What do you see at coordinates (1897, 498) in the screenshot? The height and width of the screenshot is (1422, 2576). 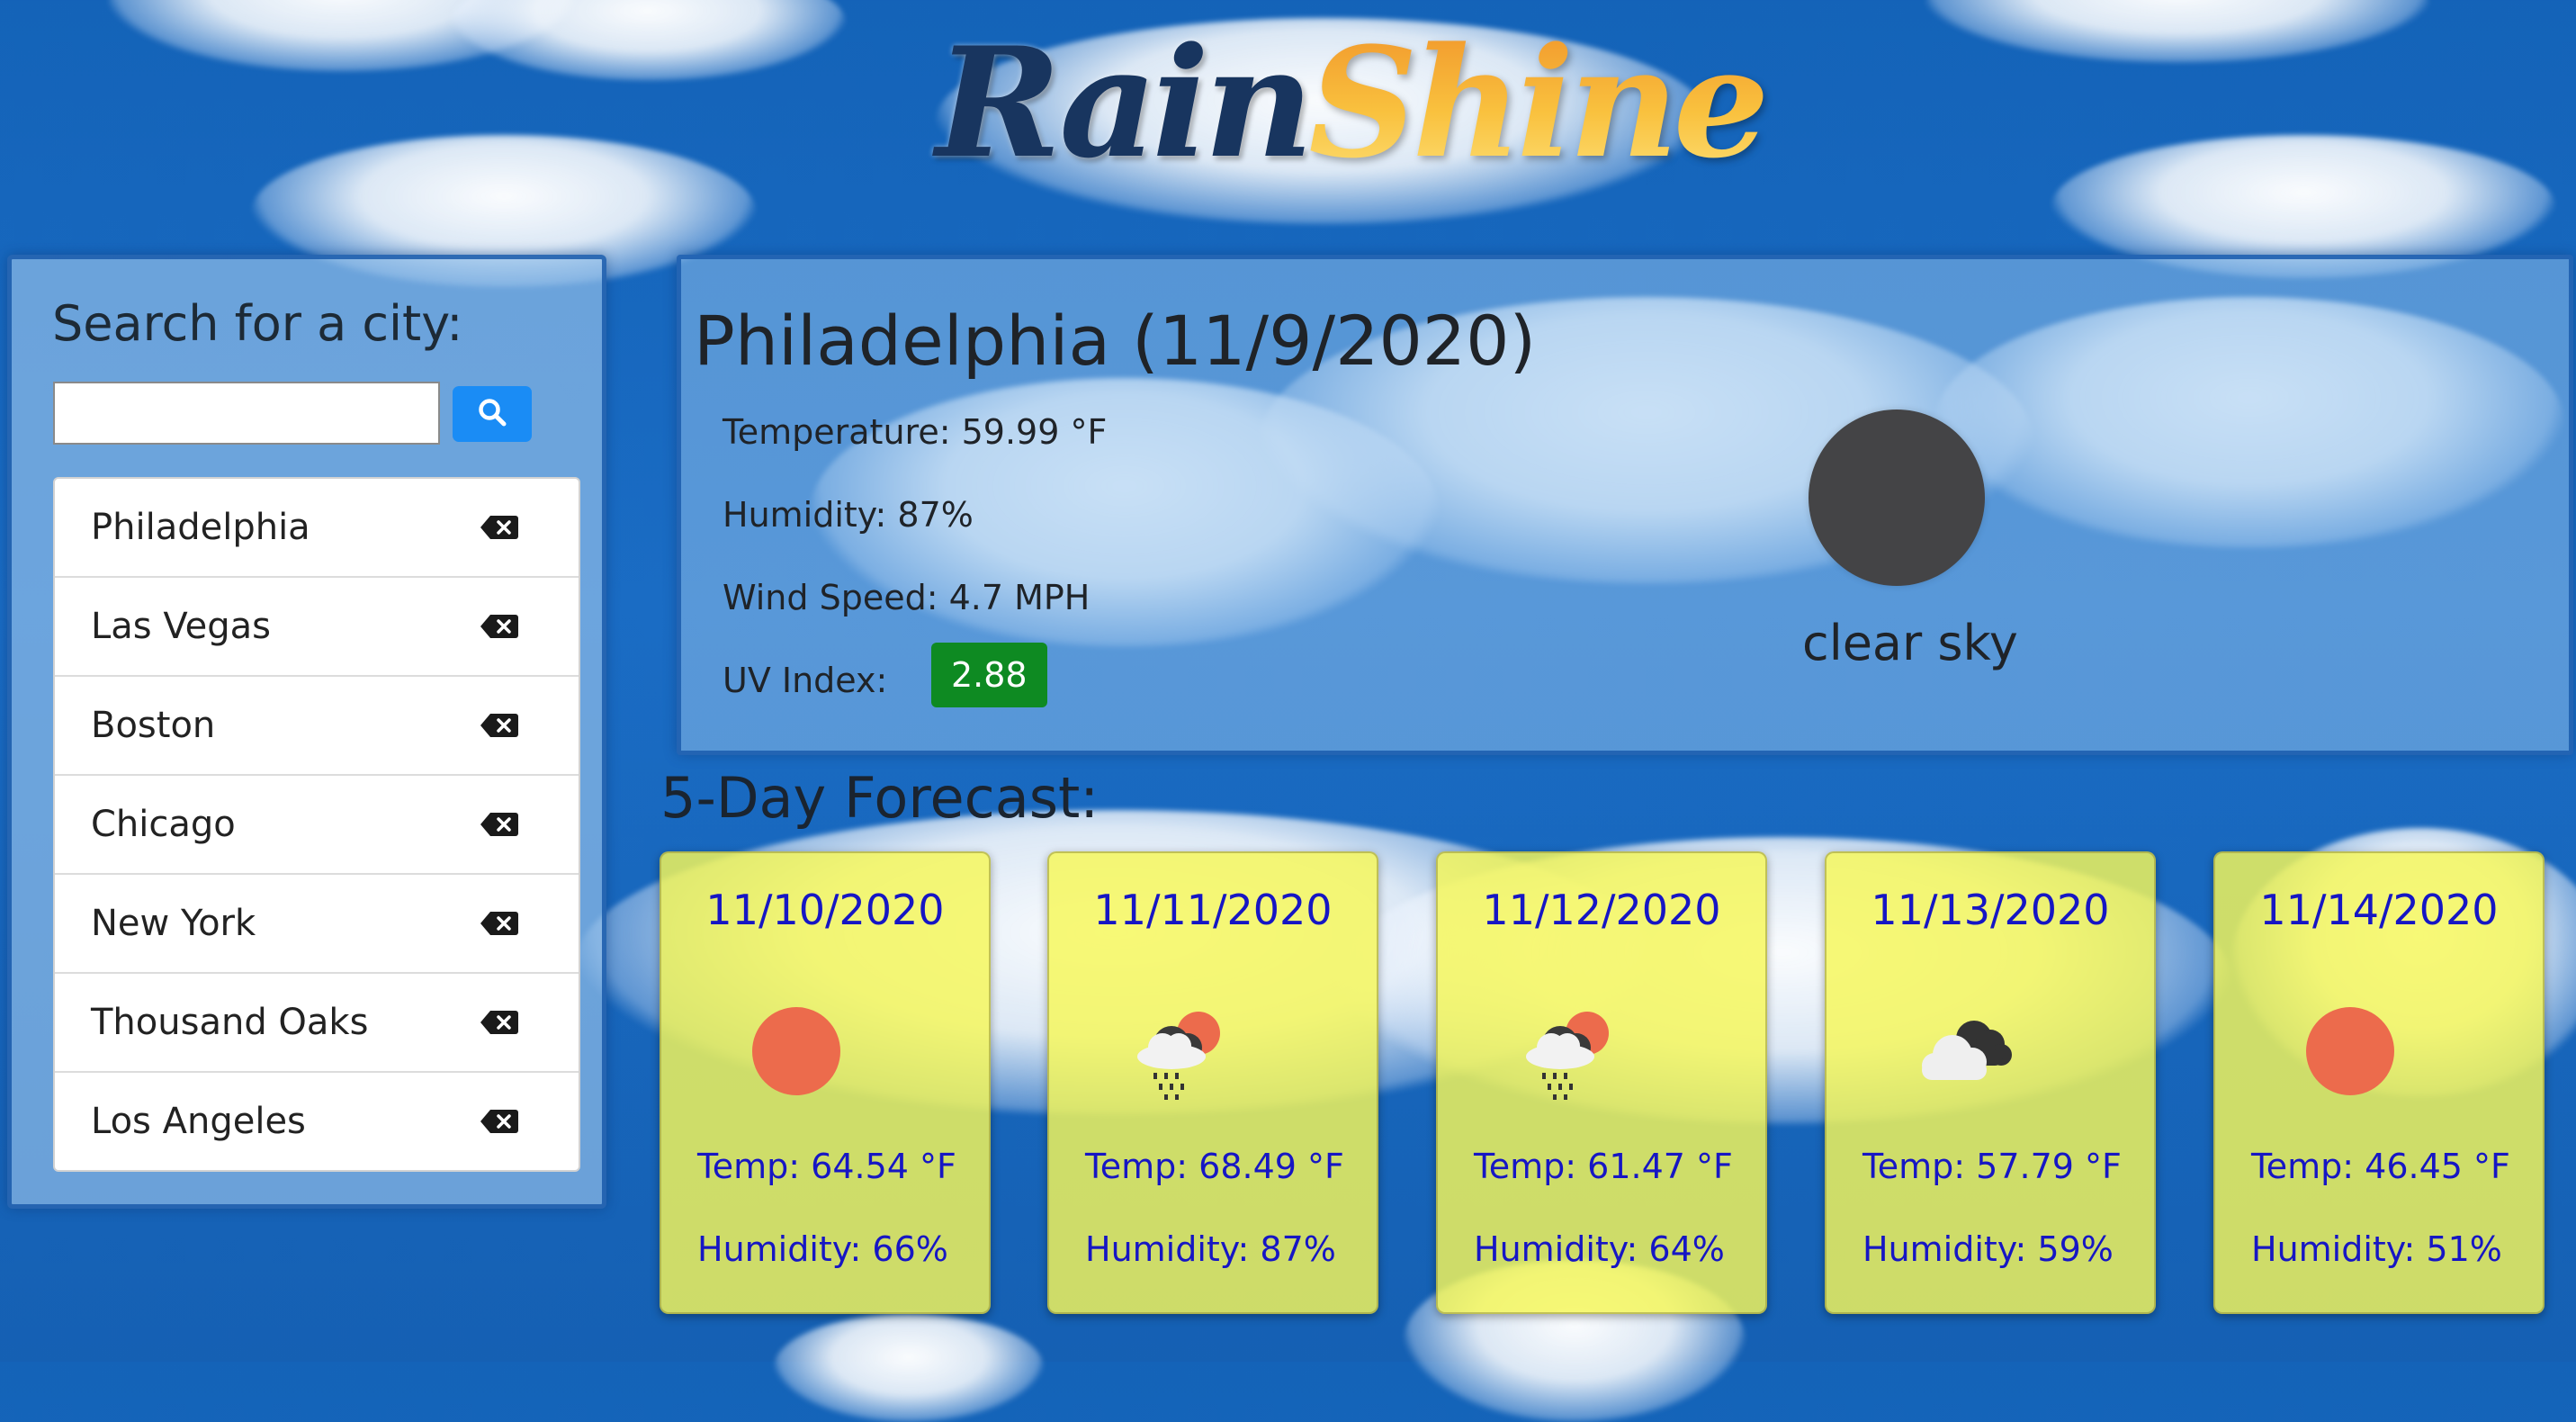 I see `clear-sky-night-icon` at bounding box center [1897, 498].